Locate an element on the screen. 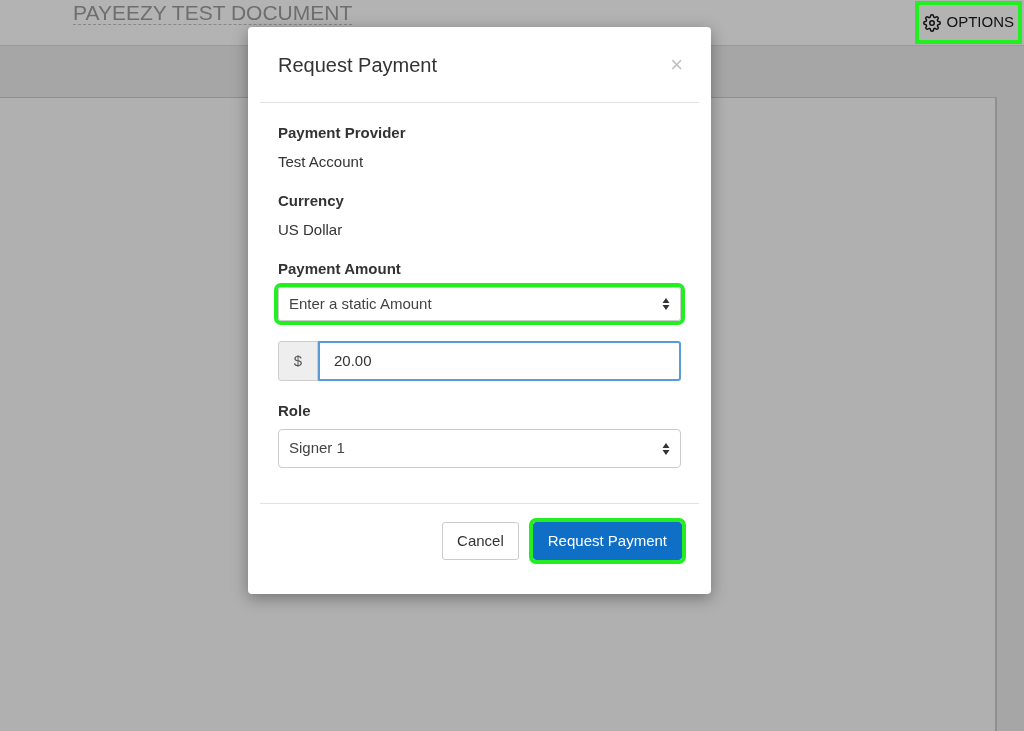 The width and height of the screenshot is (1024, 731). options-button: OPTIONS is located at coordinates (968, 22).